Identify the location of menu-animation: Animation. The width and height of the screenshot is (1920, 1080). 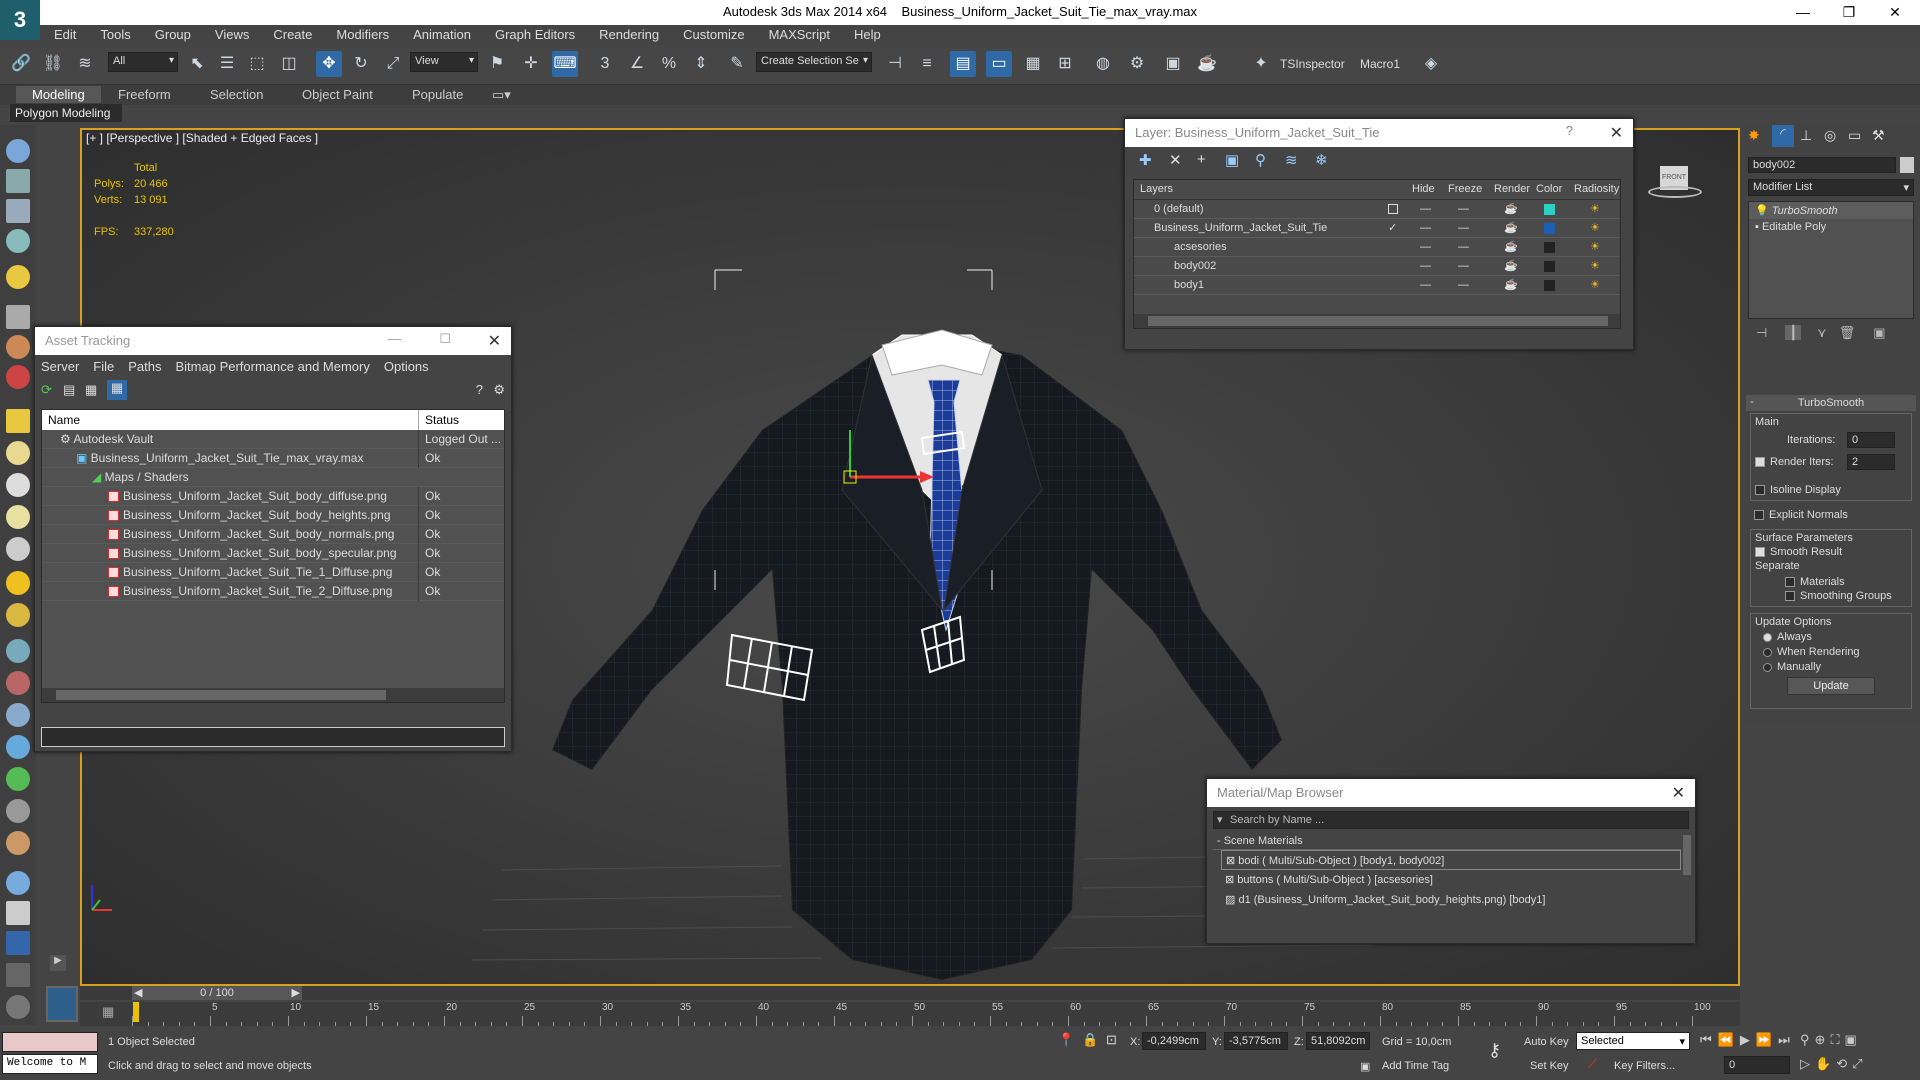
(442, 33).